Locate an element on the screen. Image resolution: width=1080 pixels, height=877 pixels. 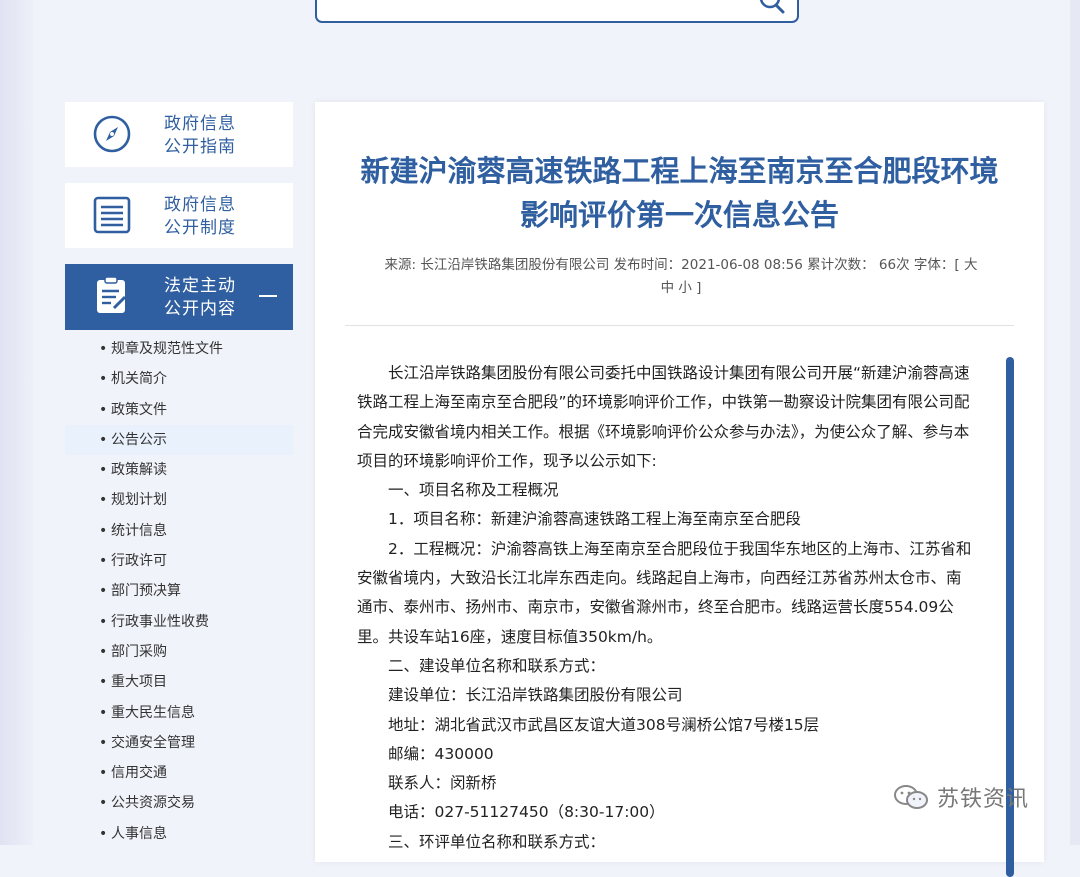
sidebar-subitem: • 政策文件 is located at coordinates (179, 410).